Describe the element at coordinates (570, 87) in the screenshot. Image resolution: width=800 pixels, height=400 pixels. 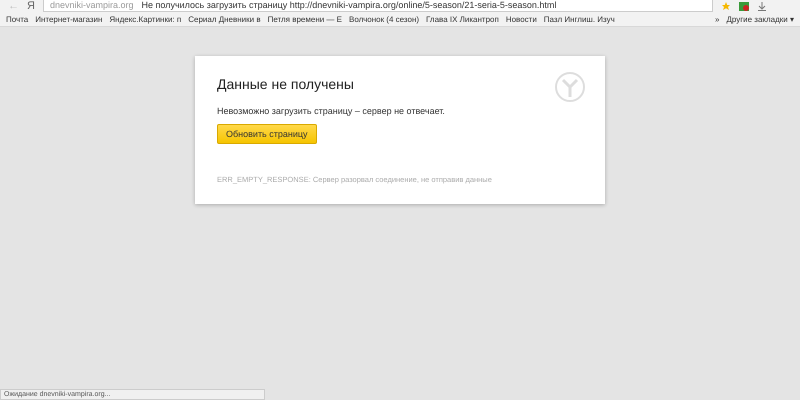
I see `logo-icon` at that location.